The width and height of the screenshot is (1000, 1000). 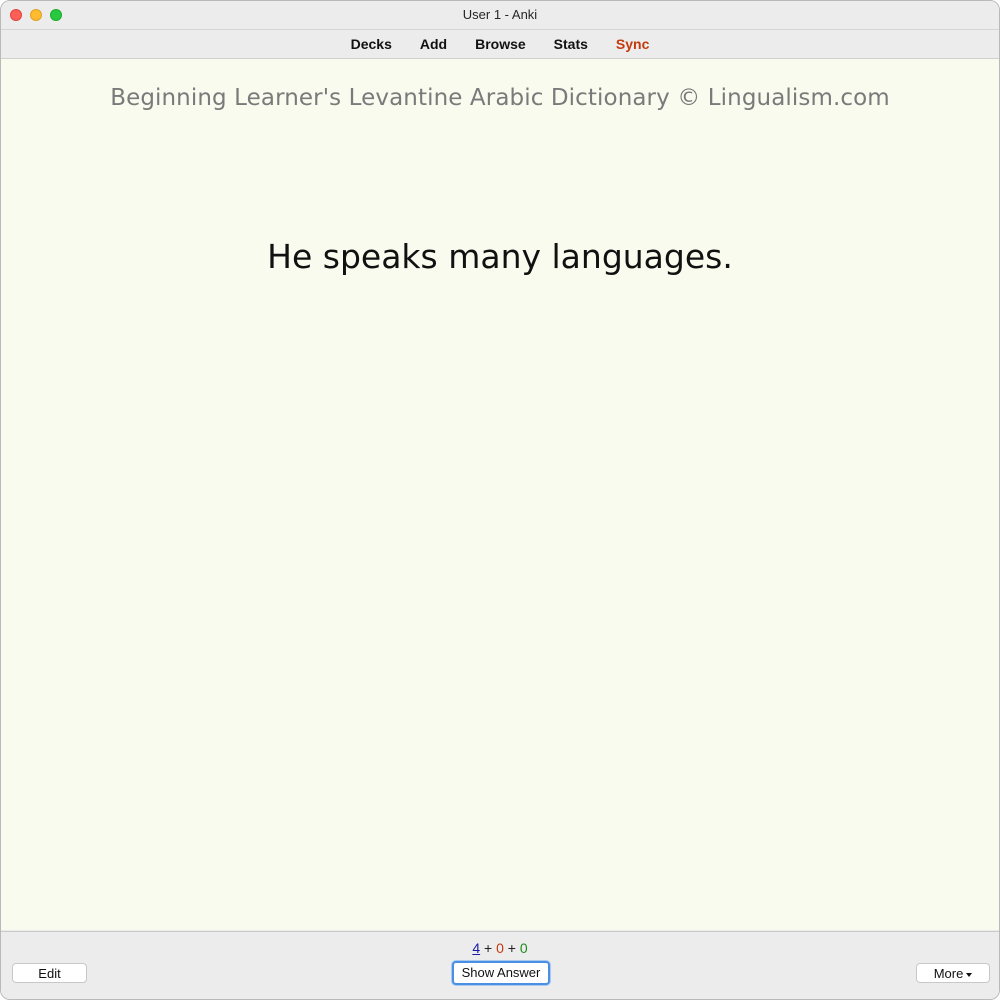 What do you see at coordinates (49, 973) in the screenshot?
I see `edit-button: Edit` at bounding box center [49, 973].